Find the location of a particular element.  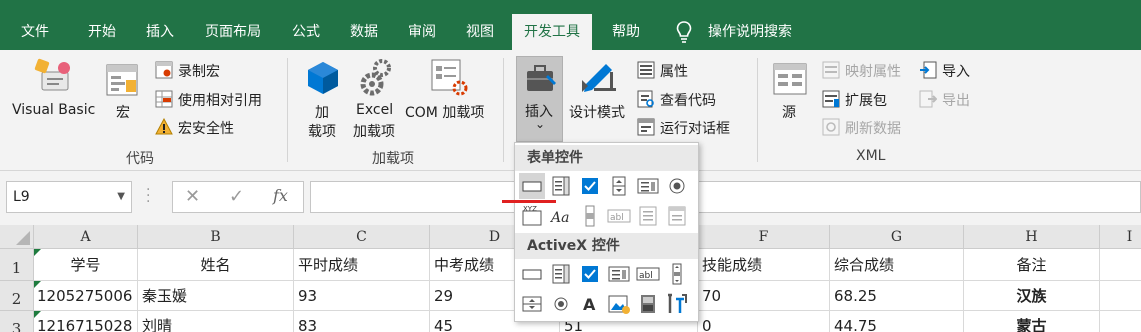

cell-H3: 蒙古 is located at coordinates (1032, 321).